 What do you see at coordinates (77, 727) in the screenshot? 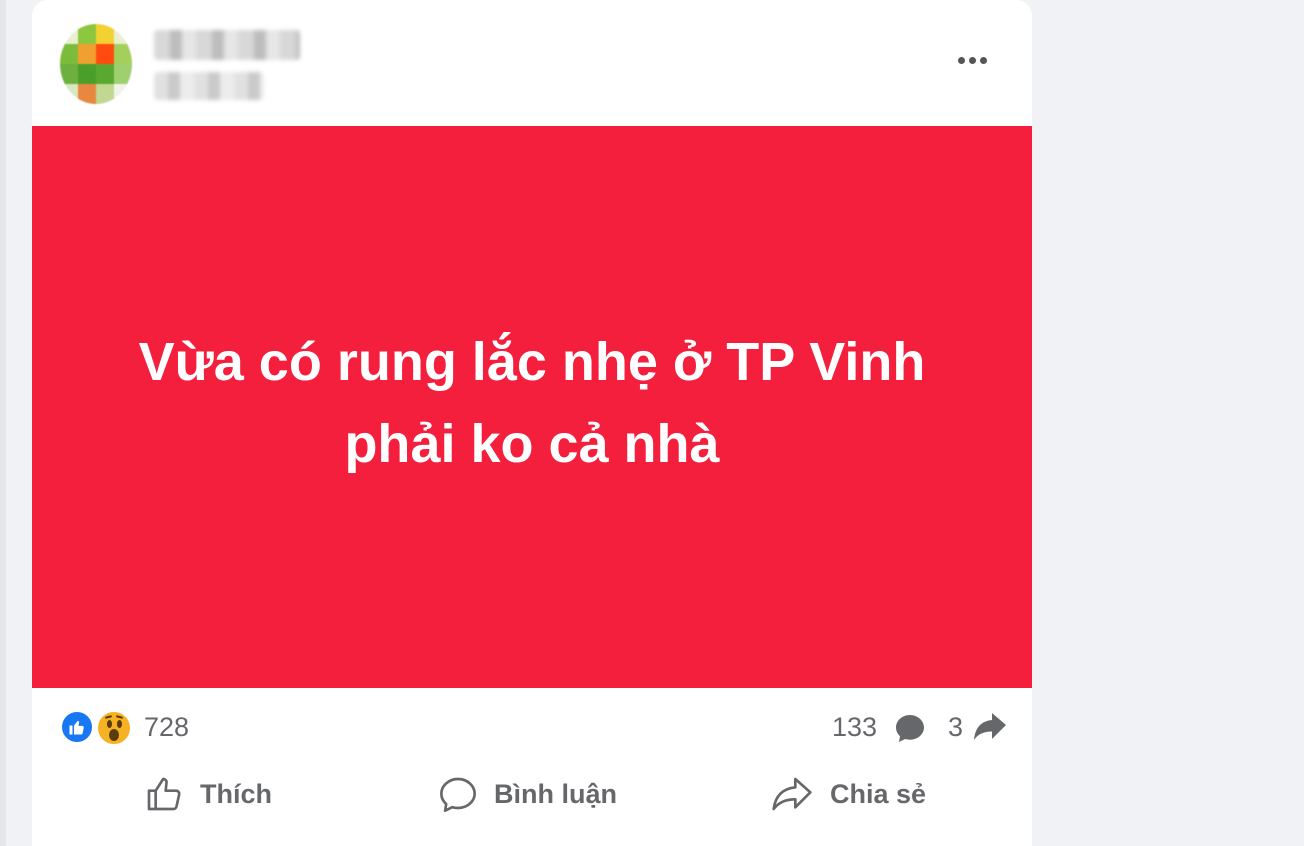
I see `like-reaction-icon` at bounding box center [77, 727].